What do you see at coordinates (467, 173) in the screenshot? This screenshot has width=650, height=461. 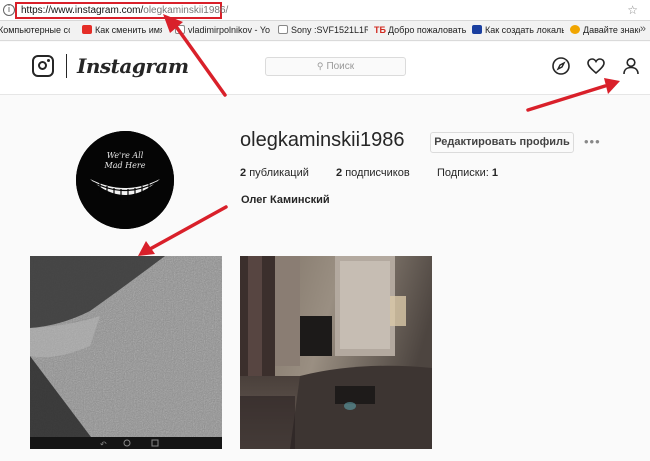 I see `stat-following: Подписки: 1` at bounding box center [467, 173].